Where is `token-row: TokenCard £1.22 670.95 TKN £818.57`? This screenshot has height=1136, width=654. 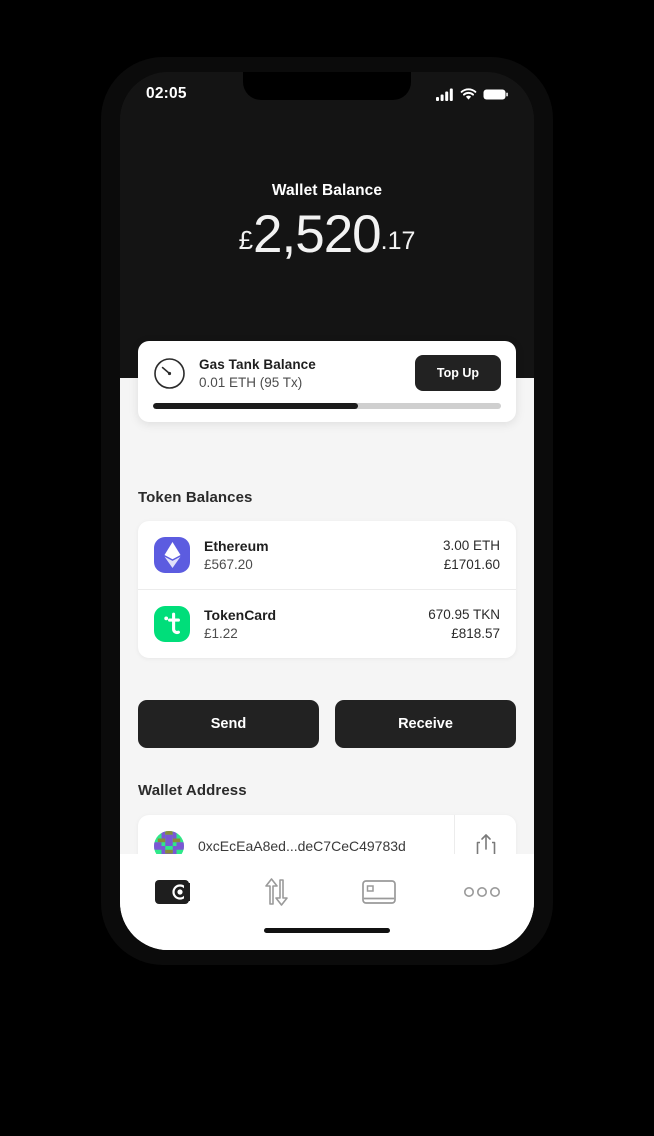 token-row: TokenCard £1.22 670.95 TKN £818.57 is located at coordinates (327, 623).